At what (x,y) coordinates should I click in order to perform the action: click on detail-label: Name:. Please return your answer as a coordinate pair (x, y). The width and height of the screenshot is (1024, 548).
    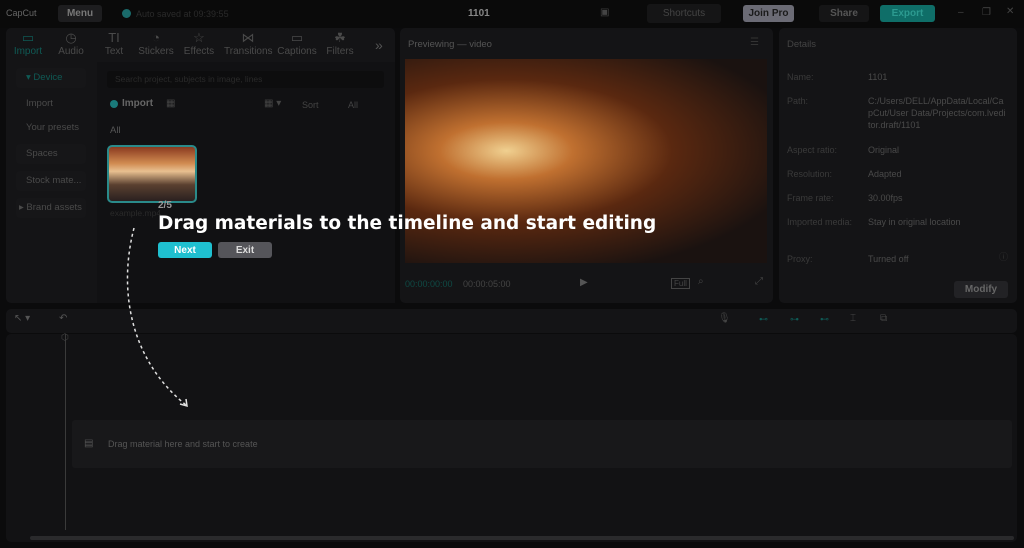
    Looking at the image, I should click on (800, 77).